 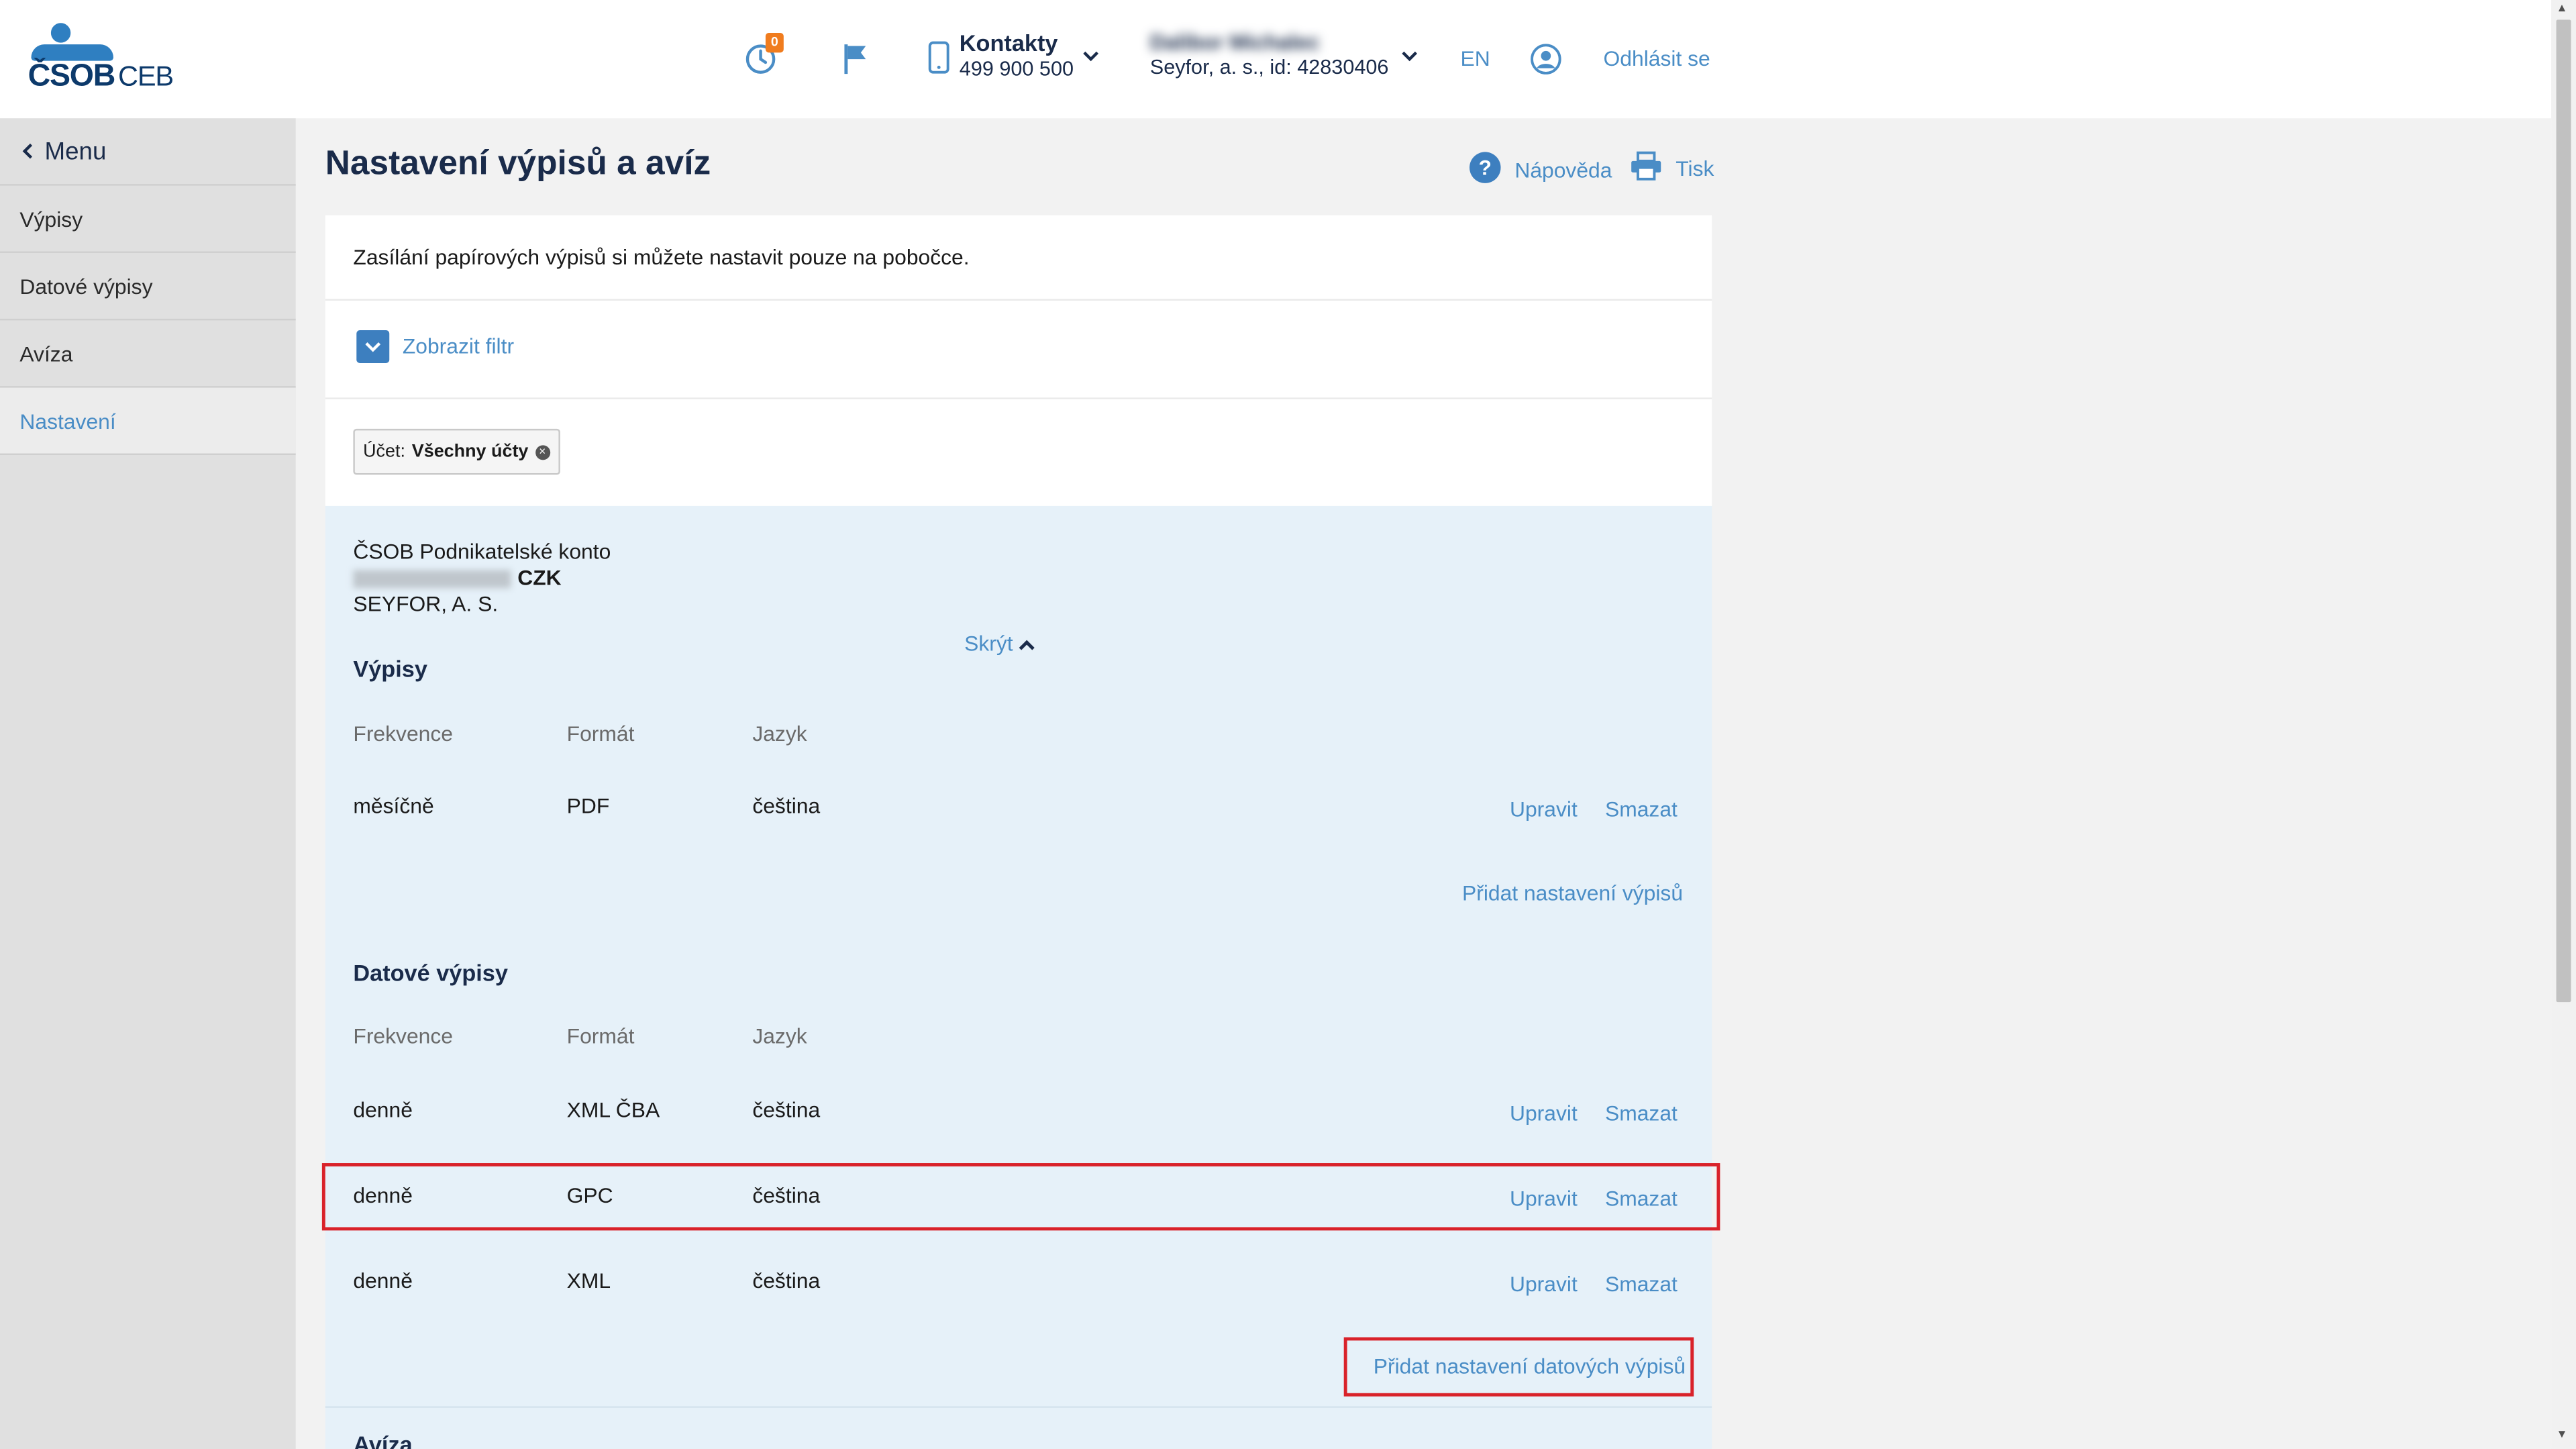 I want to click on scroll-thumb, so click(x=2563, y=511).